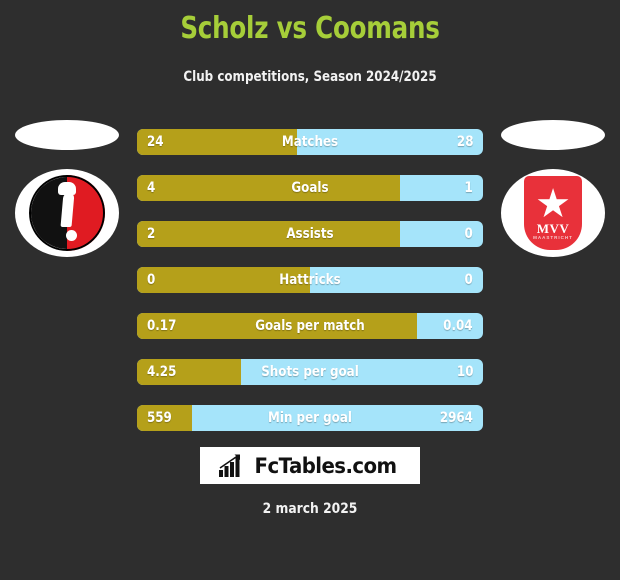  What do you see at coordinates (458, 326) in the screenshot?
I see `stat-value-right: 0.04` at bounding box center [458, 326].